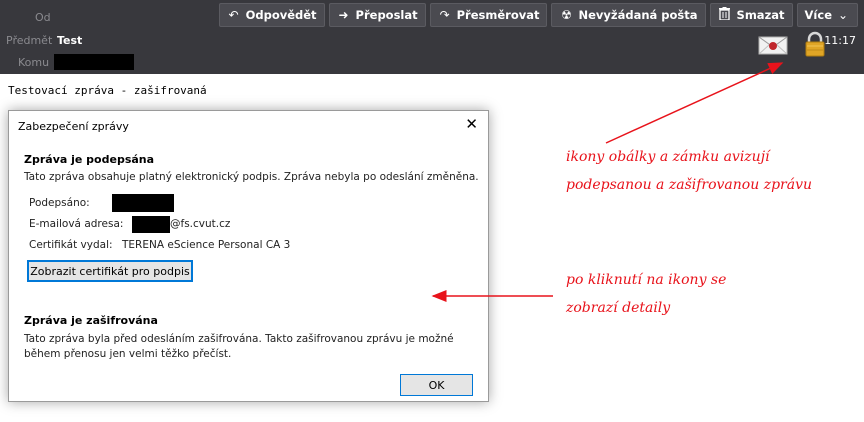 The width and height of the screenshot is (864, 422). What do you see at coordinates (694, 103) in the screenshot?
I see `arrow-to-icons` at bounding box center [694, 103].